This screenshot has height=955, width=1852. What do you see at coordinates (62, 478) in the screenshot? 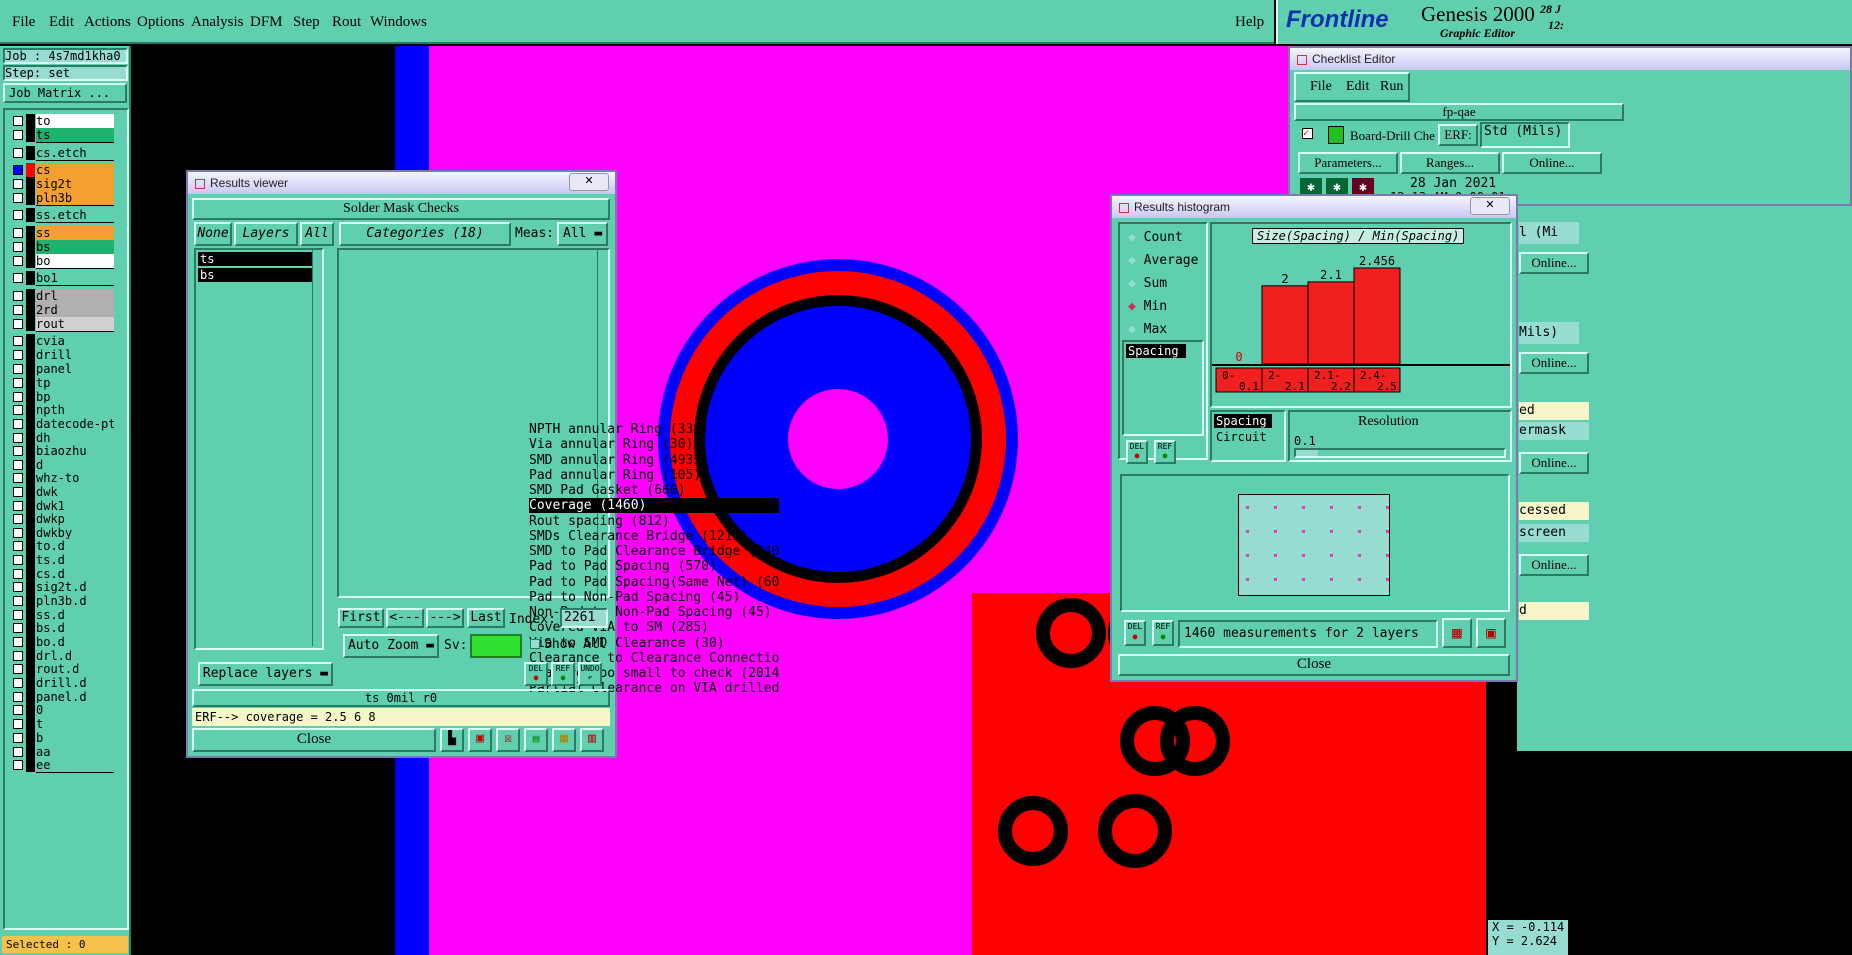
I see `layer-row: whz-to` at bounding box center [62, 478].